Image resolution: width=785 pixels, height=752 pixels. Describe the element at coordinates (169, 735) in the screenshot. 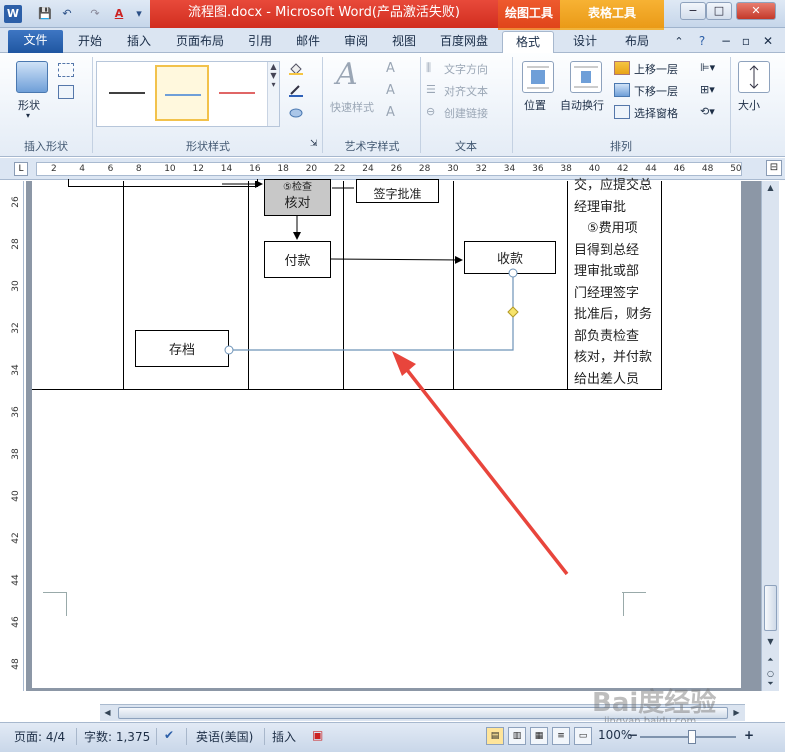

I see `proofing-icon: ✔` at that location.